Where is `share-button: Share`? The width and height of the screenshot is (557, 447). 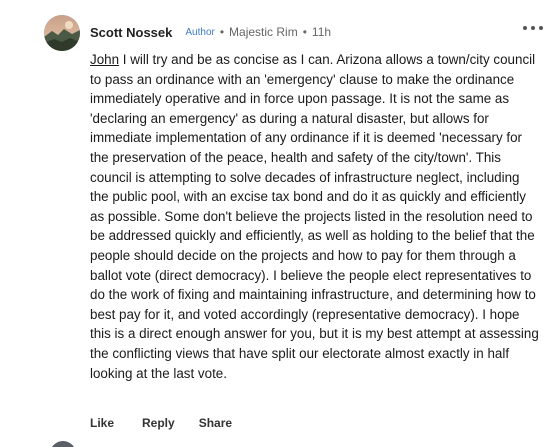
share-button: Share is located at coordinates (215, 423).